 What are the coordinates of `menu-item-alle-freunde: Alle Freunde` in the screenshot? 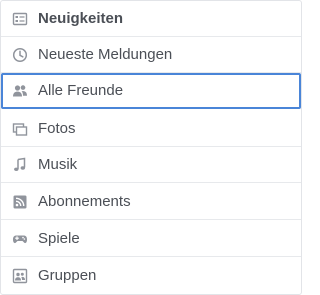 It's located at (151, 91).